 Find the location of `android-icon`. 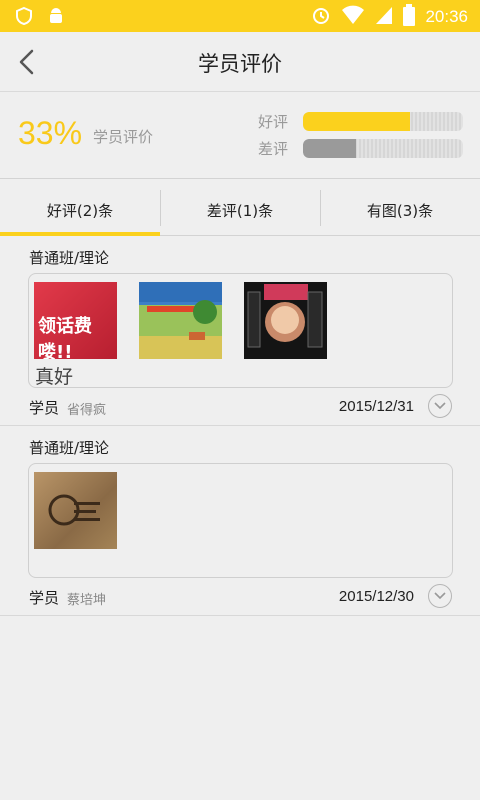

android-icon is located at coordinates (56, 18).